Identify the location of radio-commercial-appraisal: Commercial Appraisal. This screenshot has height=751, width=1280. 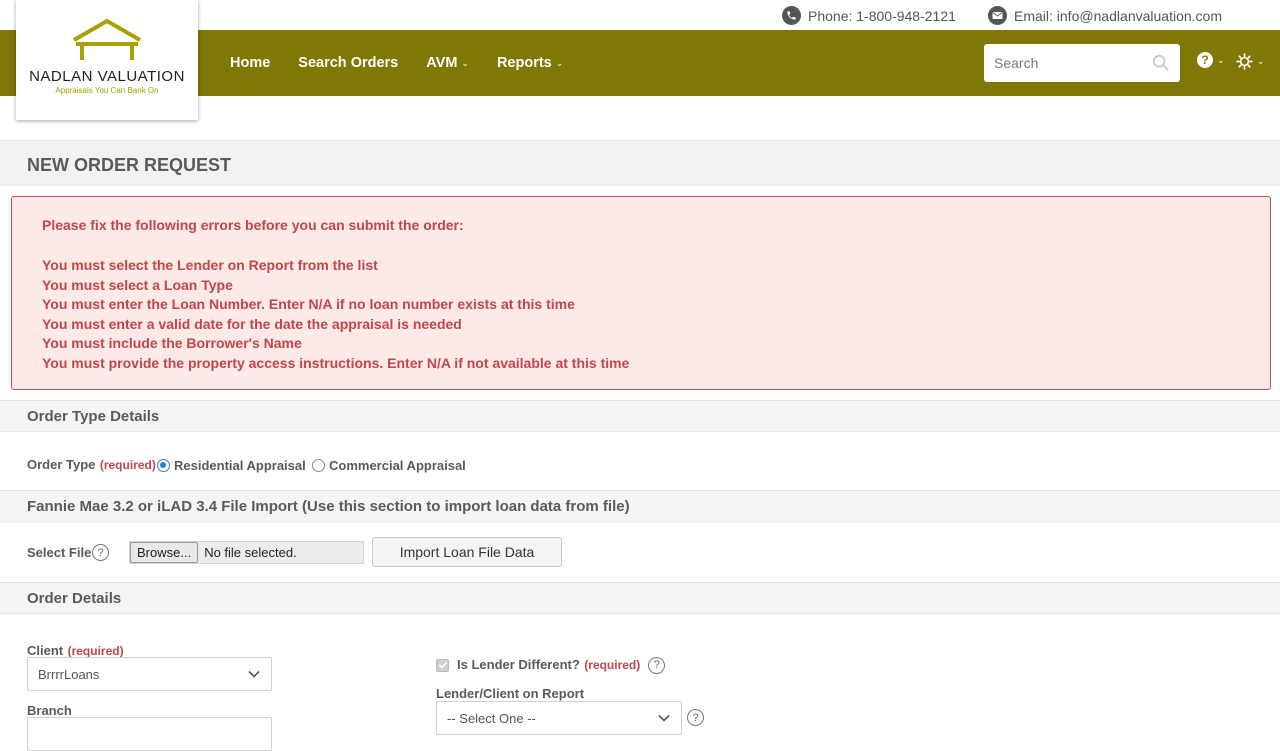
(389, 466).